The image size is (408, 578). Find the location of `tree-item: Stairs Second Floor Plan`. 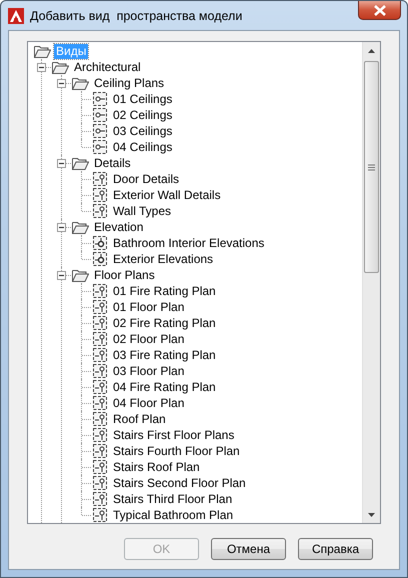

tree-item: Stairs Second Floor Plan is located at coordinates (179, 483).